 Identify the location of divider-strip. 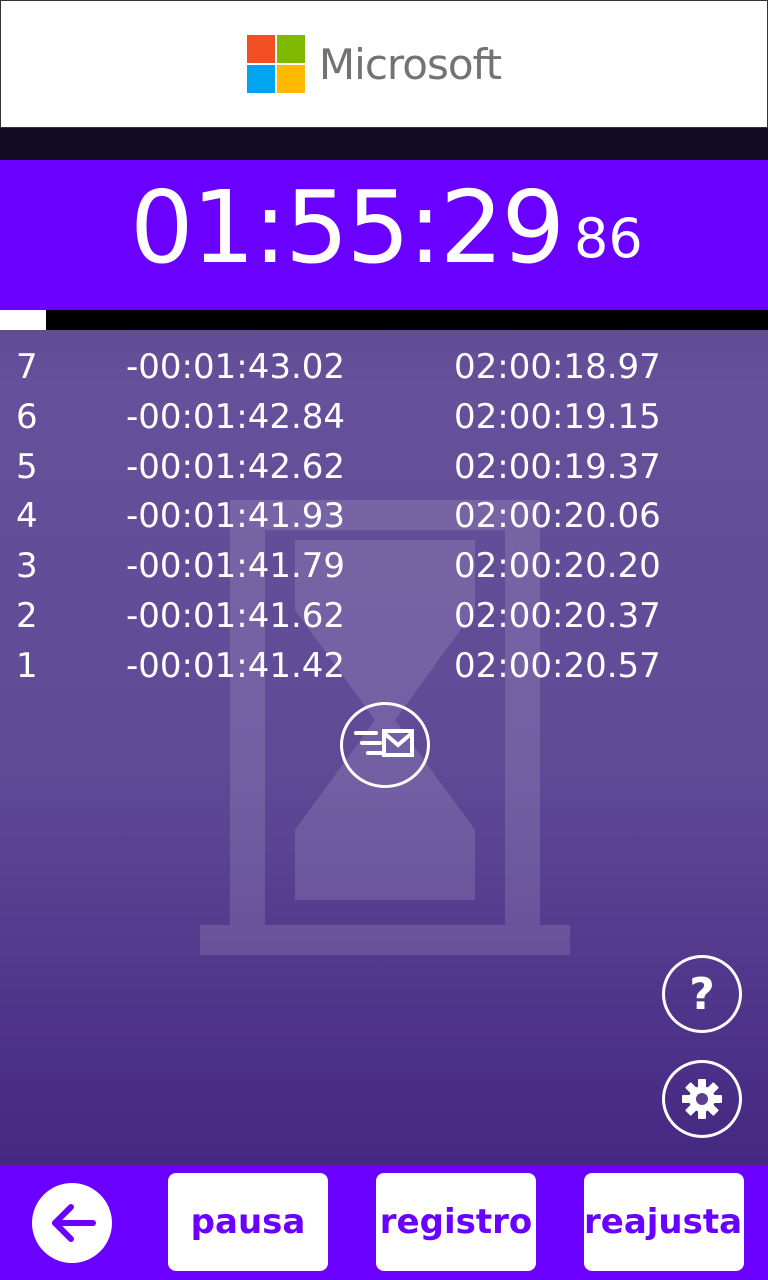
(384, 144).